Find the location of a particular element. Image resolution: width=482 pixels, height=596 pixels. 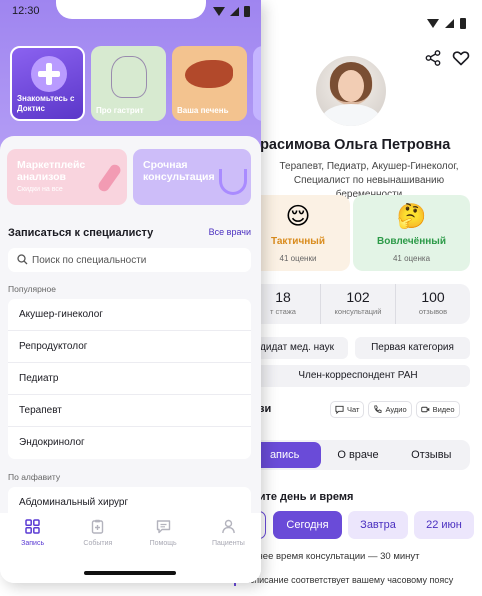

audio-label: Аудио is located at coordinates (396, 409).